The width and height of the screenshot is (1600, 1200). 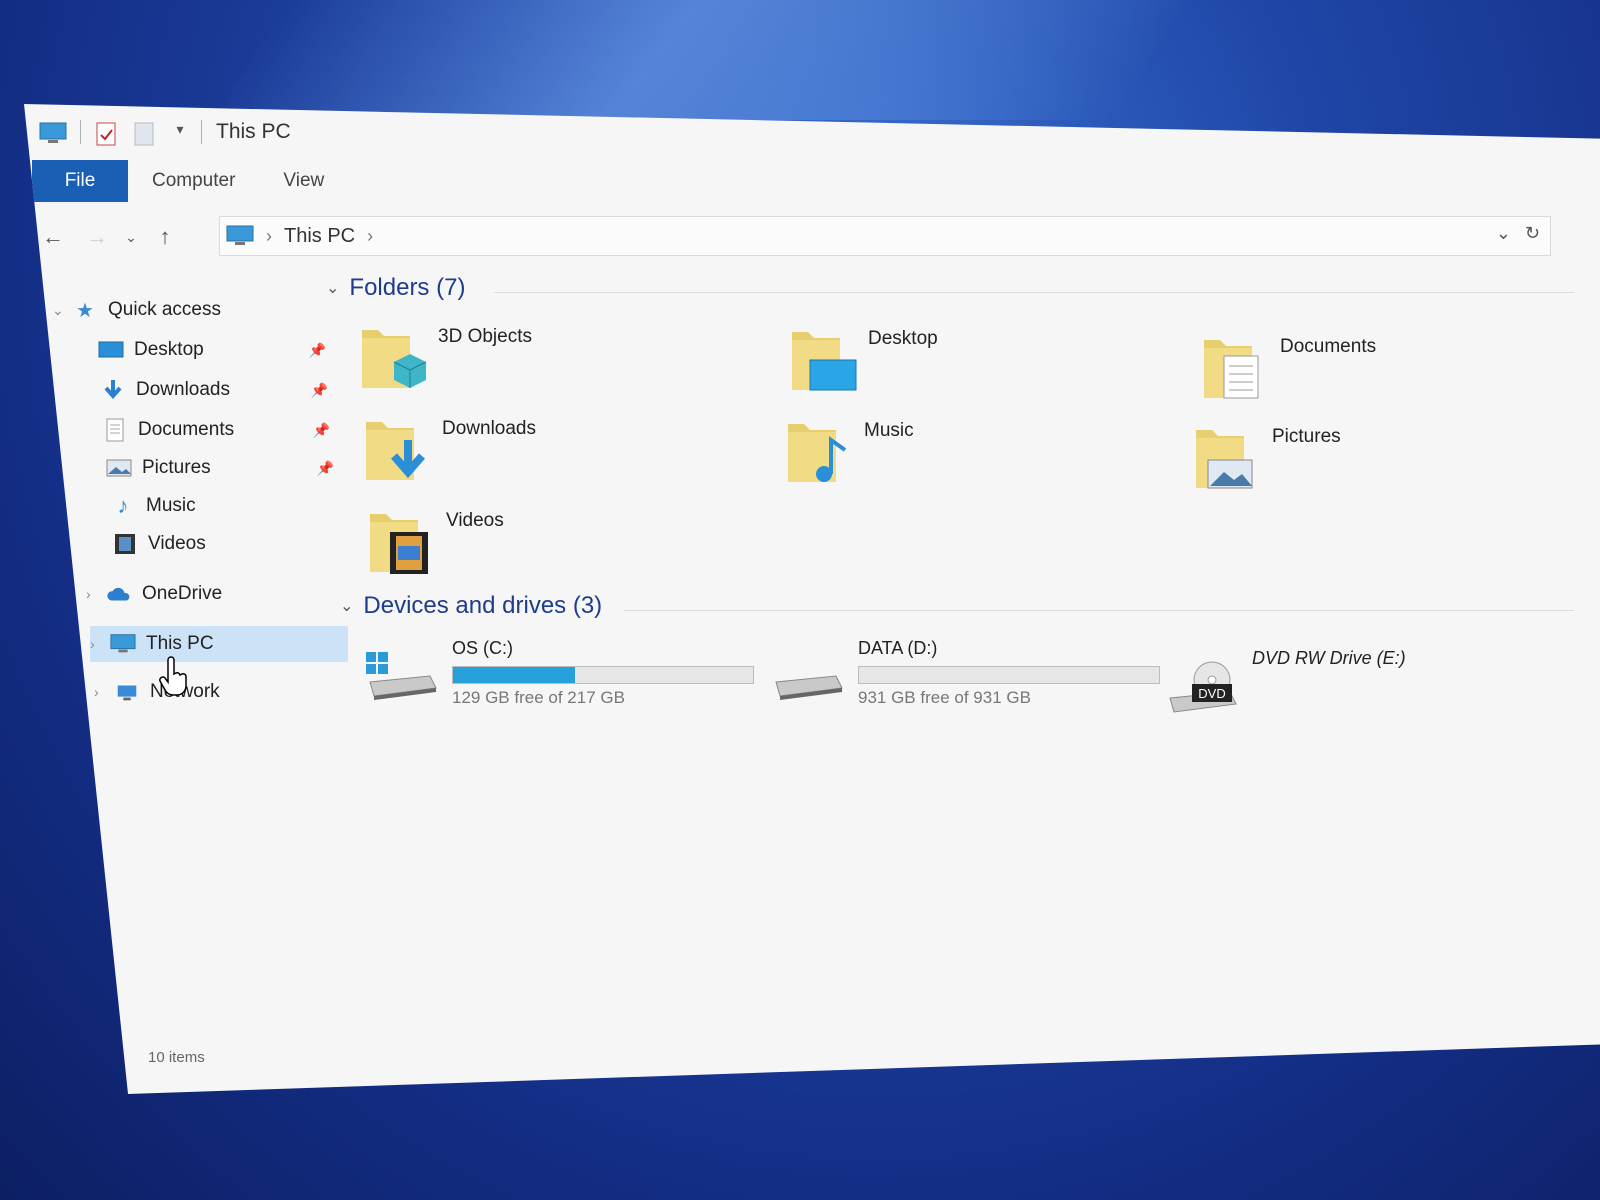 I want to click on drive-free-space: 931 GB free of 931 GB, so click(x=944, y=697).